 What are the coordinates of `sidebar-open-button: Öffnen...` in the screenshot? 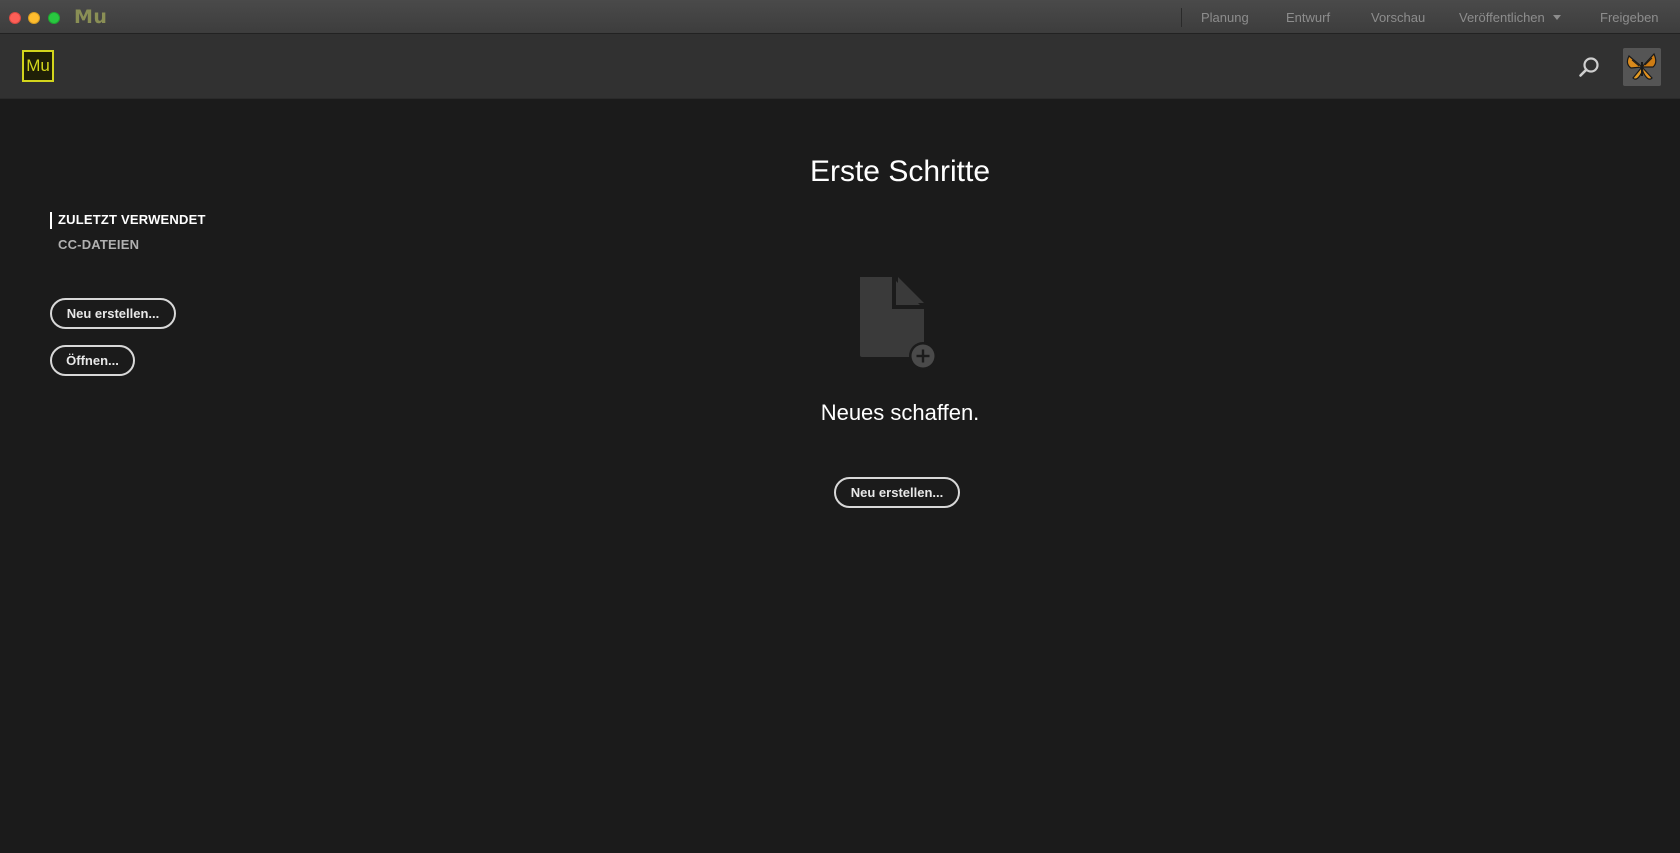 It's located at (92, 360).